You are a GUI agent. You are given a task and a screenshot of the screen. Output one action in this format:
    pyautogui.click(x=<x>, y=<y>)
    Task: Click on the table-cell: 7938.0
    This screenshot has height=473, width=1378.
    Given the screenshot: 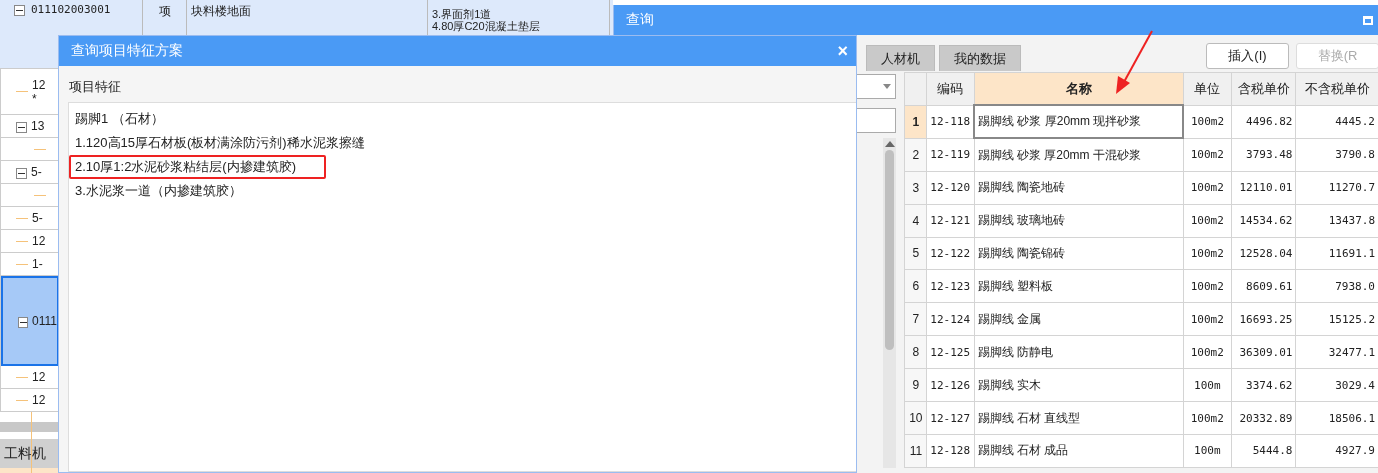 What is the action you would take?
    pyautogui.click(x=1336, y=286)
    